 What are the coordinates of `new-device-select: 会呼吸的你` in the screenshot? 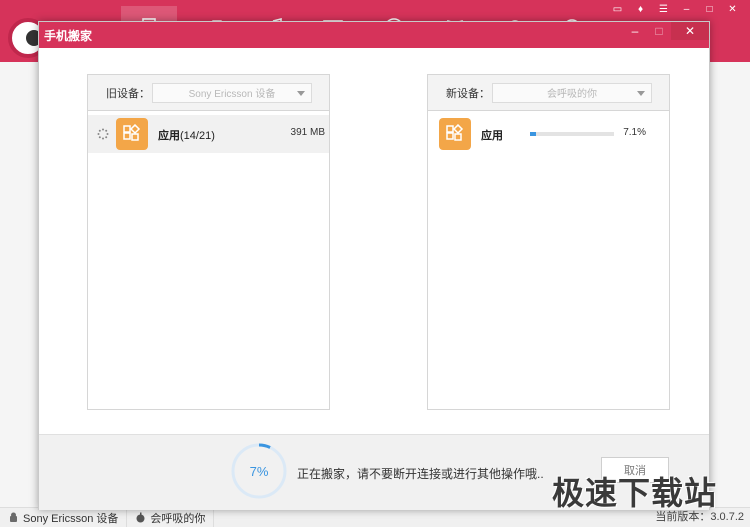 It's located at (572, 92).